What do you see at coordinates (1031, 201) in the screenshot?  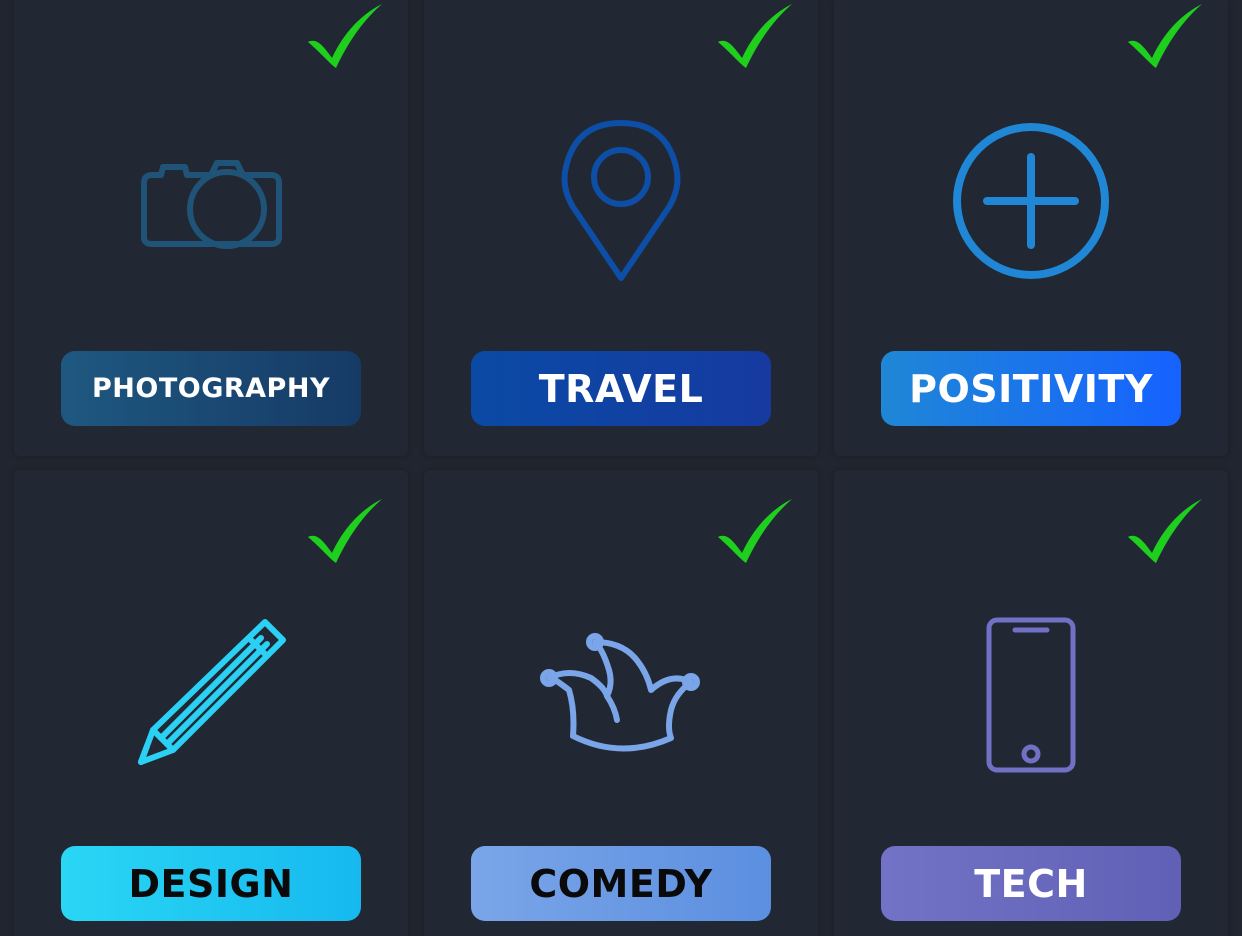 I see `plus-circle-icon` at bounding box center [1031, 201].